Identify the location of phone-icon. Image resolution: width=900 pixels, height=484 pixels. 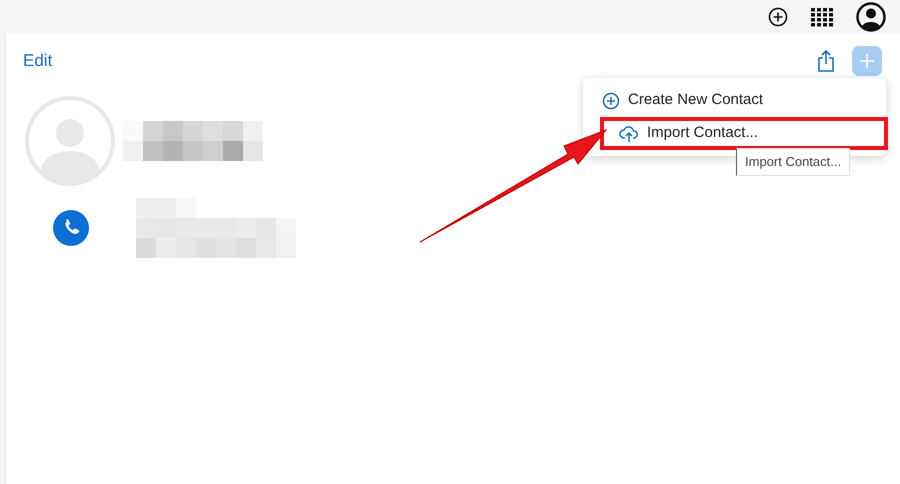
(71, 228).